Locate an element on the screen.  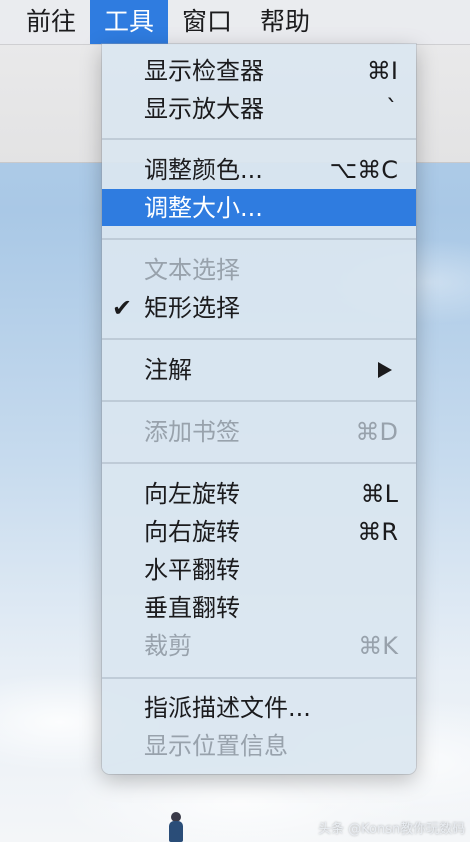
menu-item-adjust-color: 调整颜色... ⌥⌘C is located at coordinates (259, 170).